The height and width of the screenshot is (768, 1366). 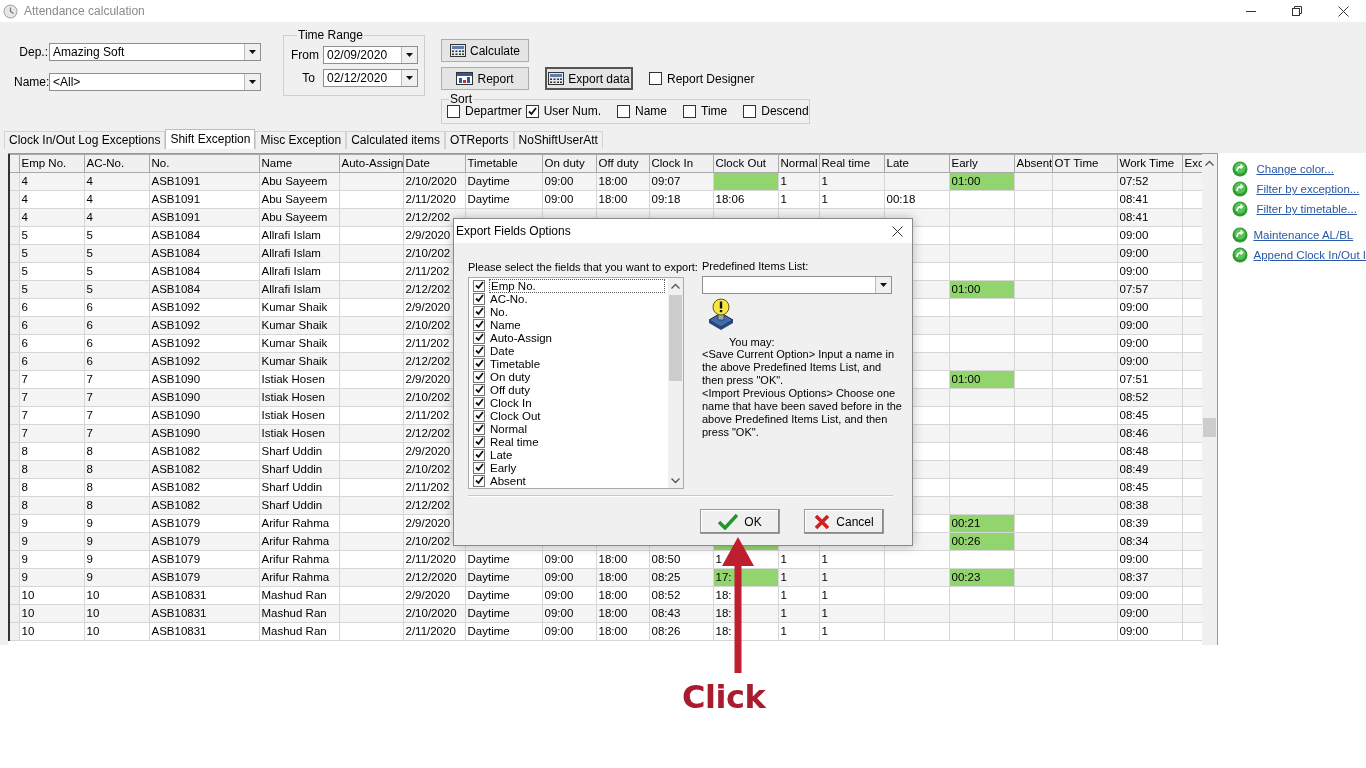 What do you see at coordinates (479, 140) in the screenshot?
I see `tab: OTReports` at bounding box center [479, 140].